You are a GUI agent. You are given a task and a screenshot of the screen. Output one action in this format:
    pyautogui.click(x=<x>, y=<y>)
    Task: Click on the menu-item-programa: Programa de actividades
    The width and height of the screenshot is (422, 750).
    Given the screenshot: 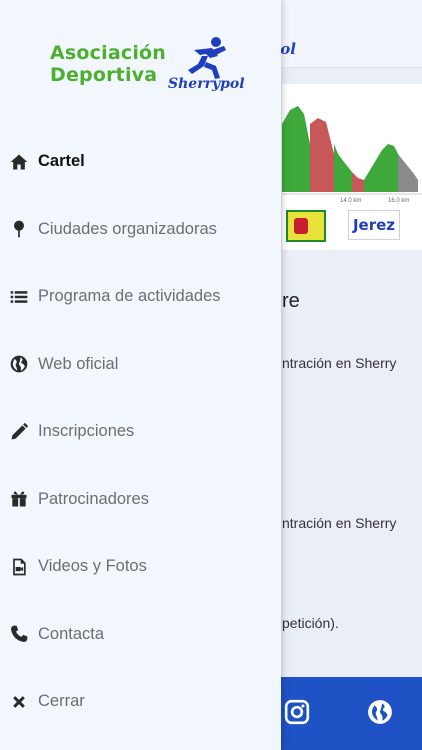 What is the action you would take?
    pyautogui.click(x=140, y=297)
    